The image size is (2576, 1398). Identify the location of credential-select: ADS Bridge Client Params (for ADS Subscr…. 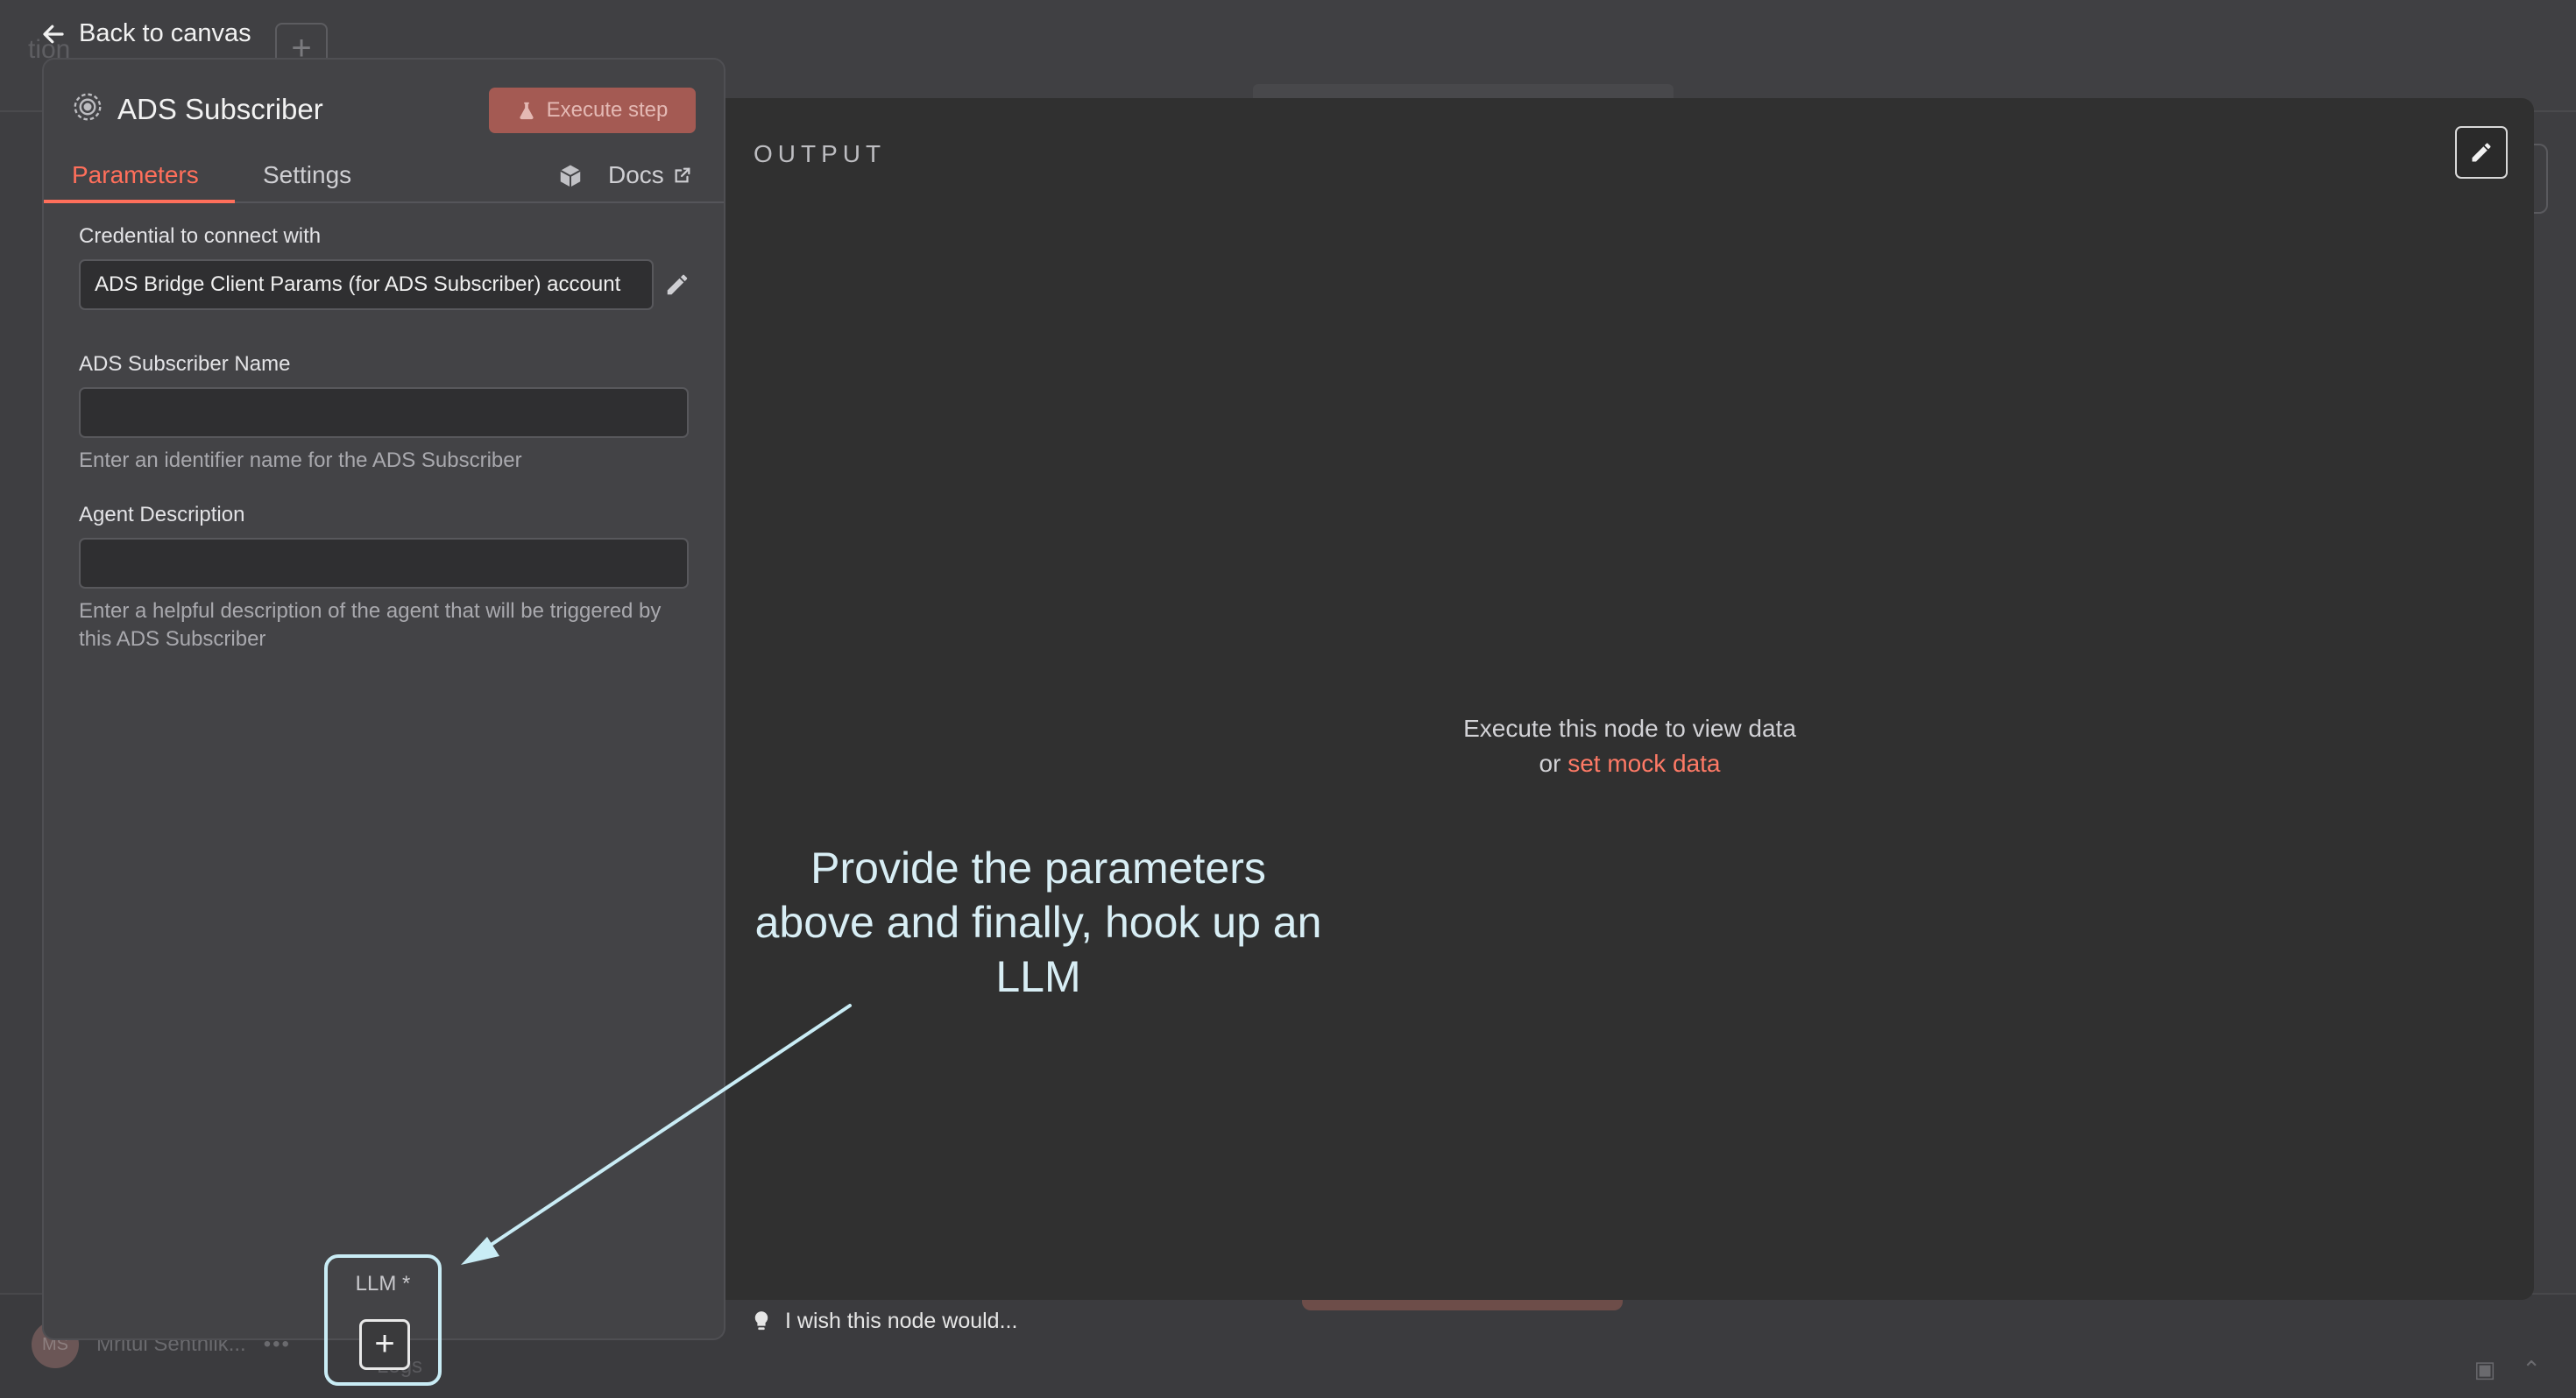
(366, 284).